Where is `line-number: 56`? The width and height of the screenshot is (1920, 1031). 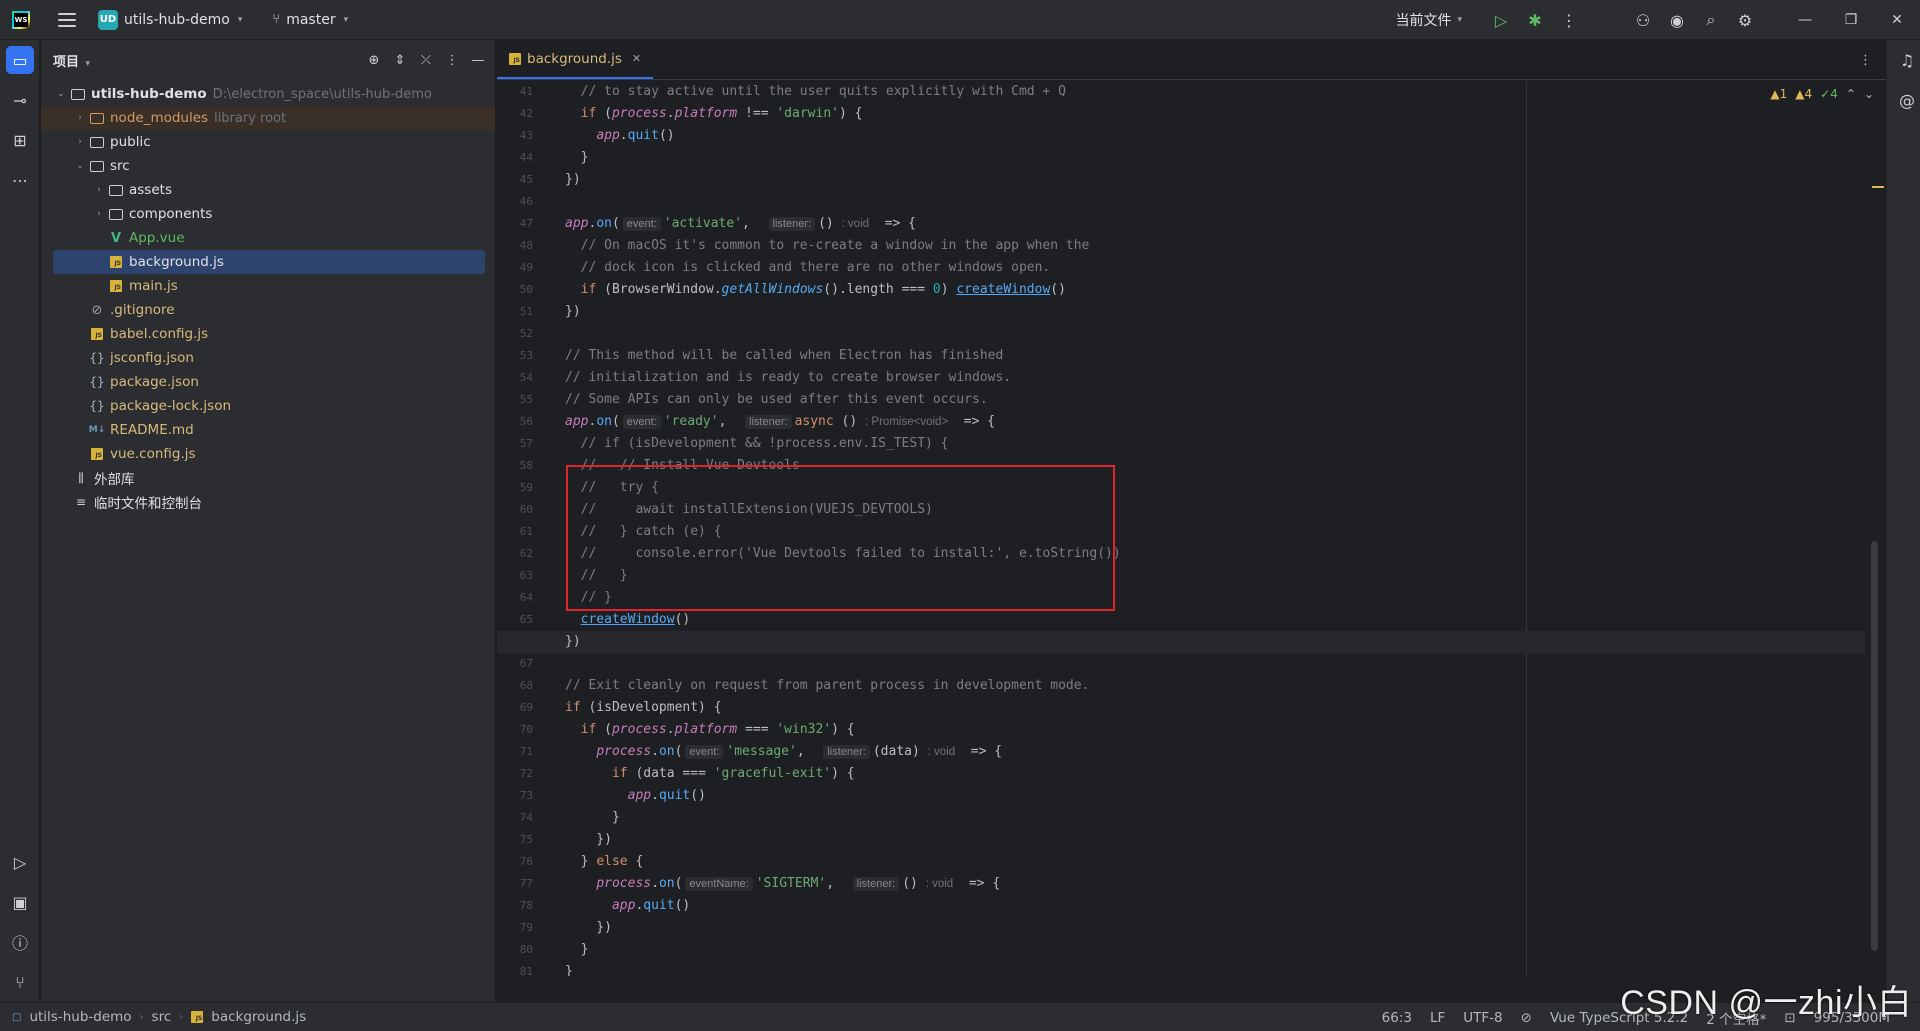 line-number: 56 is located at coordinates (526, 421).